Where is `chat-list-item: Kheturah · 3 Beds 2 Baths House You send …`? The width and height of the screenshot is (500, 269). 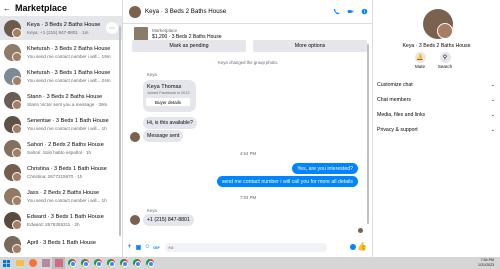 chat-list-item: Kheturah · 3 Beds 2 Baths House You send … is located at coordinates (61, 52).